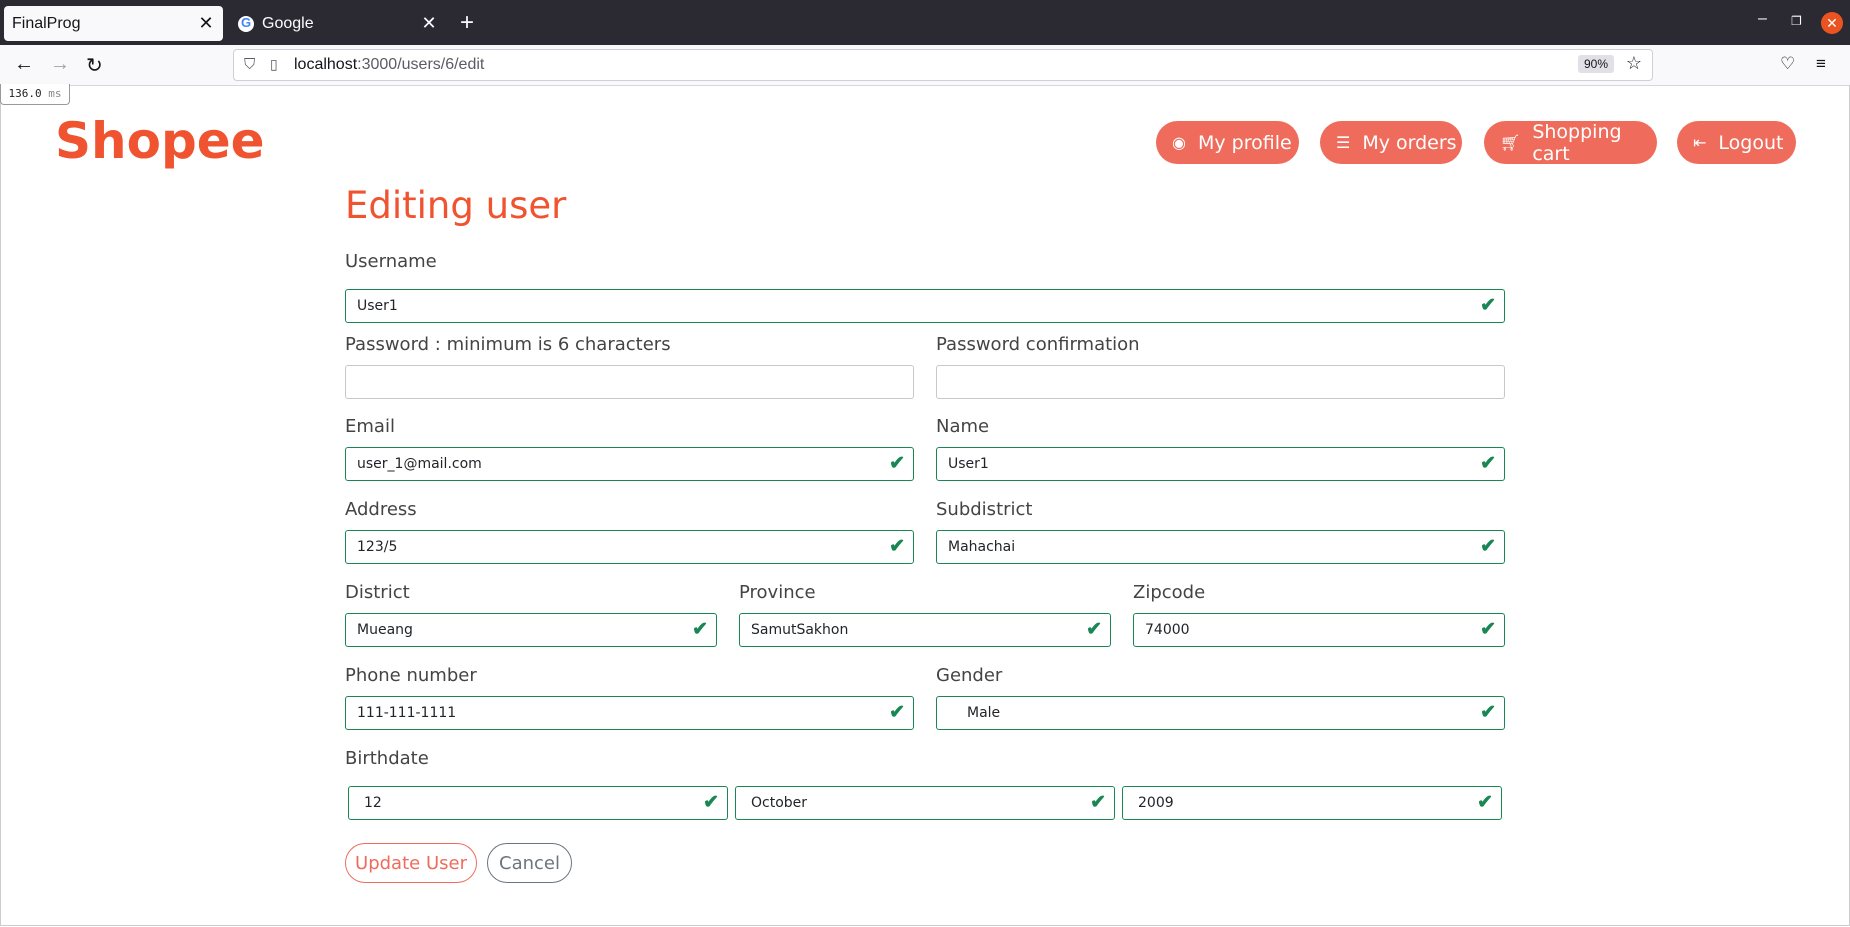  I want to click on my-orders-button: ☰ My orders, so click(1391, 142).